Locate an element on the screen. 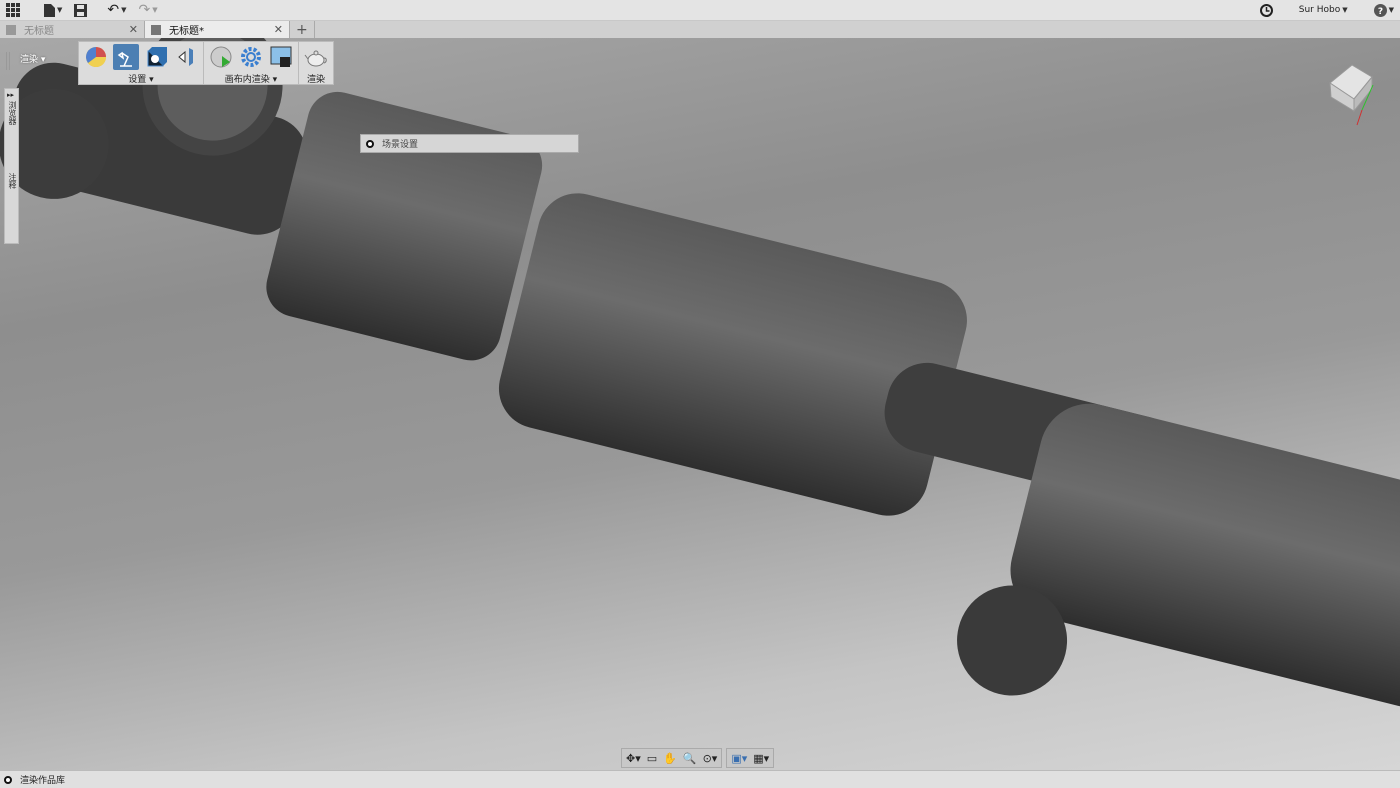 The width and height of the screenshot is (1400, 788). new-tab-button: + is located at coordinates (302, 29).